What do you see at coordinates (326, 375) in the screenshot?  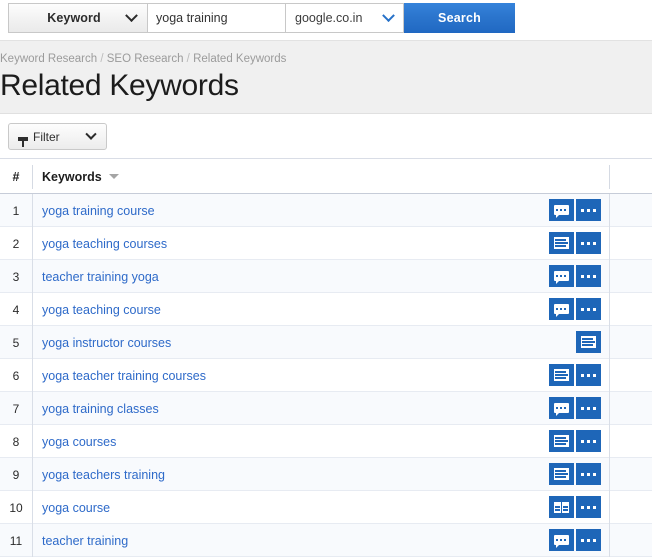 I see `table-row: 6 yoga teacher training courses` at bounding box center [326, 375].